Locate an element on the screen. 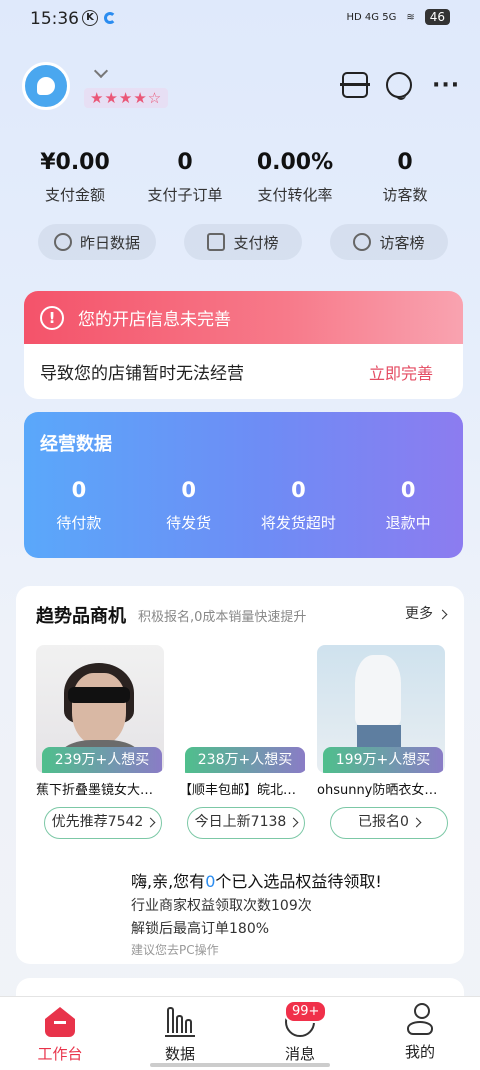 Image resolution: width=480 pixels, height=1070 pixels. stat-label: 支付转化率 is located at coordinates (295, 195).